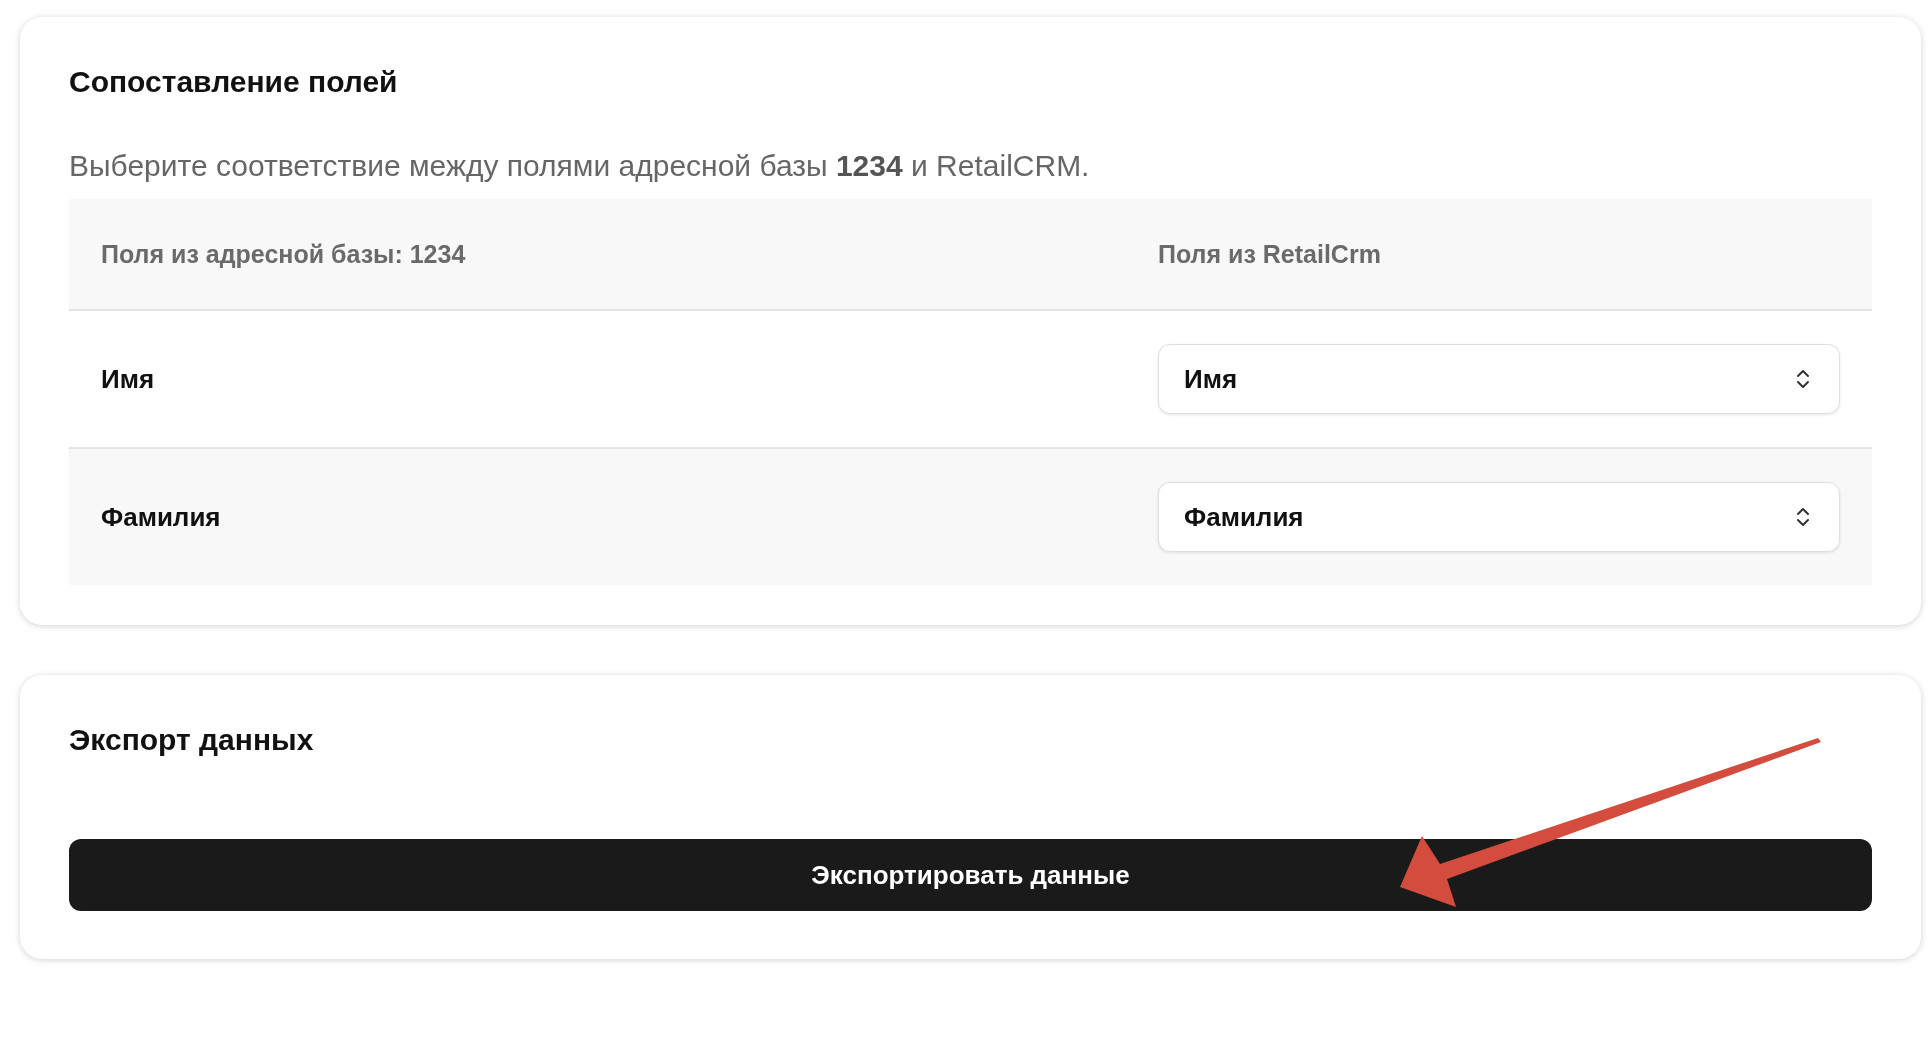 The height and width of the screenshot is (1044, 1929). I want to click on export-button: Экспортировать данные, so click(970, 875).